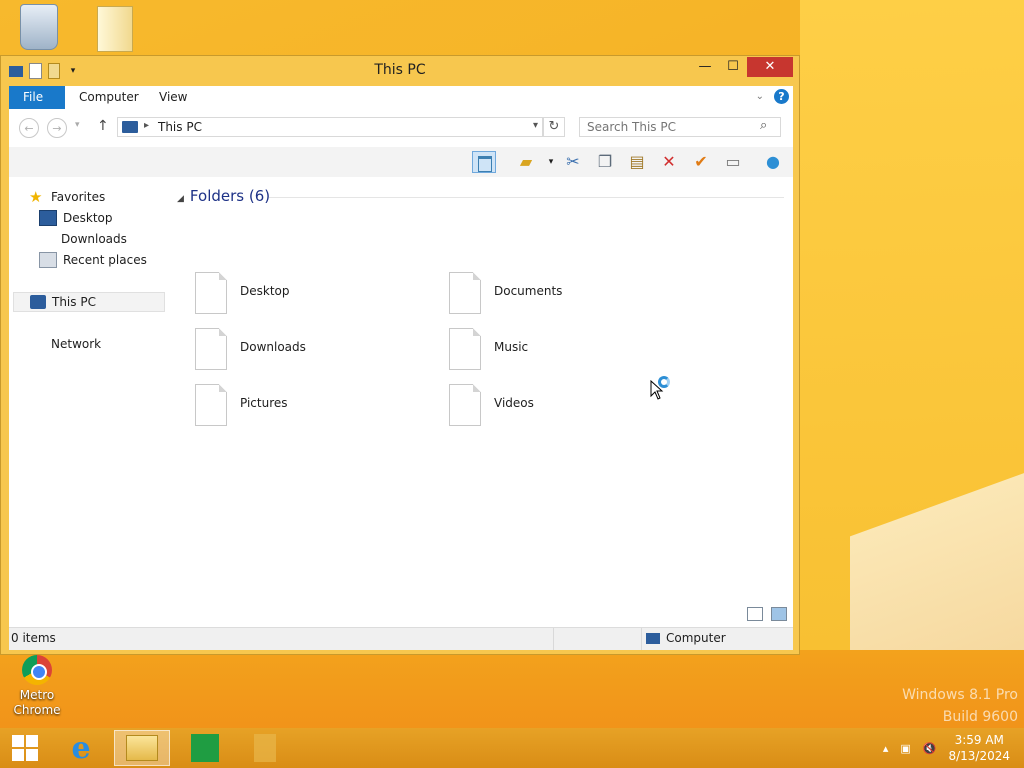 This screenshot has width=1024, height=768. Describe the element at coordinates (705, 67) in the screenshot. I see `minimize-button: —` at that location.